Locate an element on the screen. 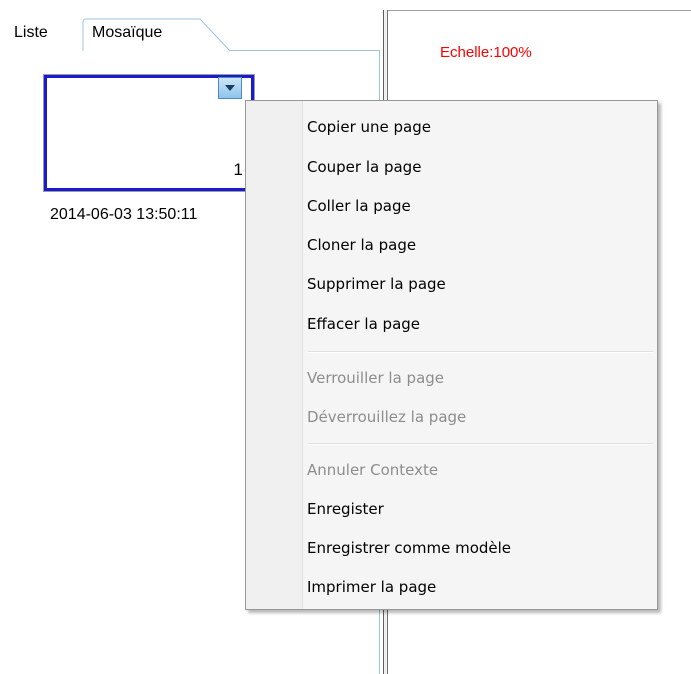 The width and height of the screenshot is (691, 674). chevron-down-icon is located at coordinates (230, 88).